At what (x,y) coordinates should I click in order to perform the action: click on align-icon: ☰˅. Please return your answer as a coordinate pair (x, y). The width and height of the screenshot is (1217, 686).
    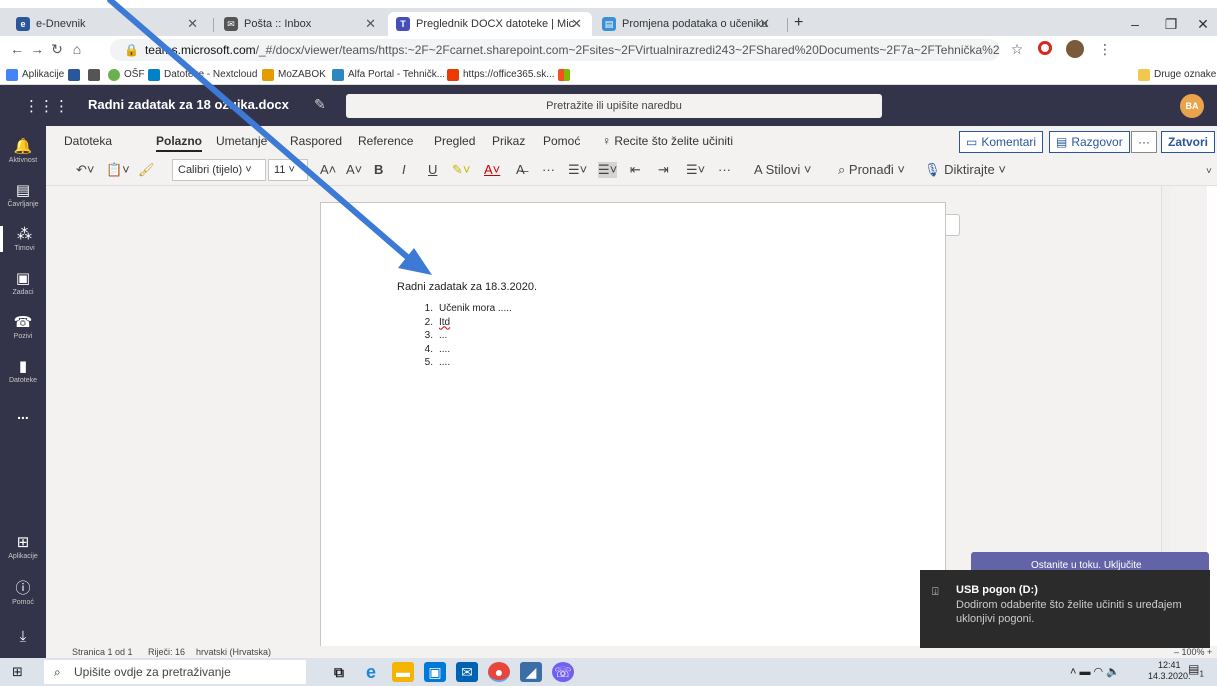
    Looking at the image, I should click on (695, 170).